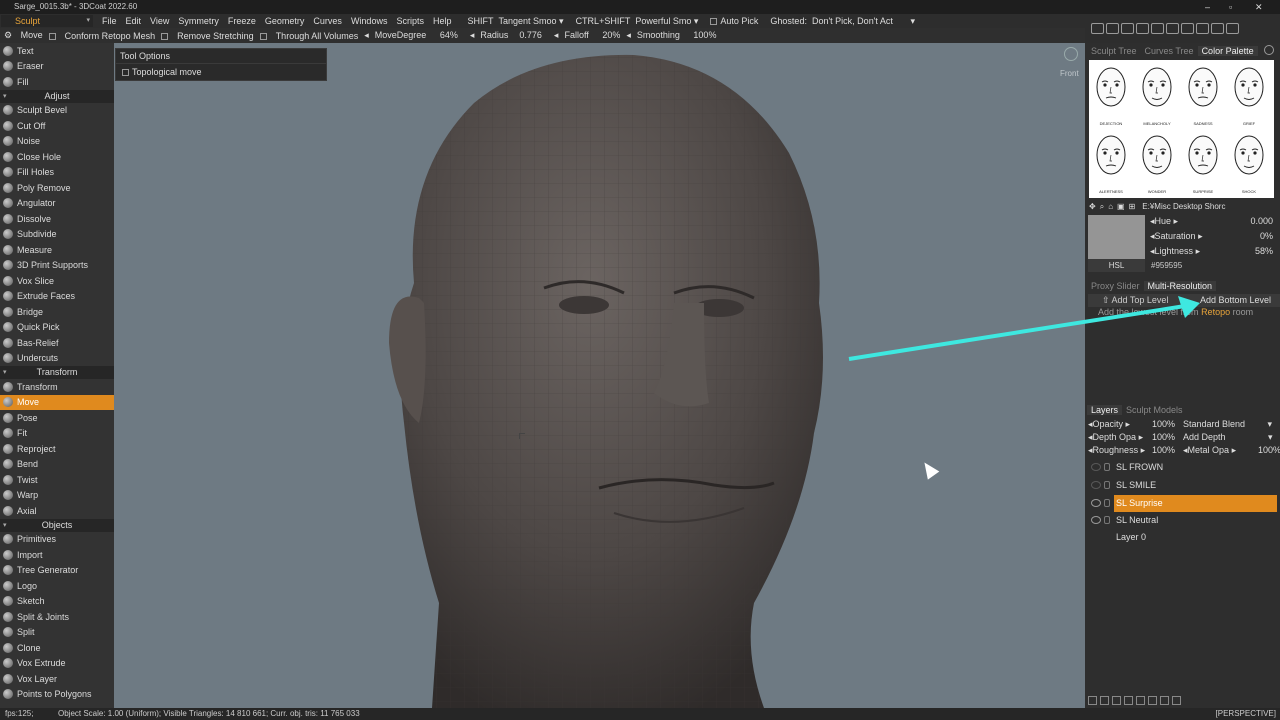  What do you see at coordinates (1142, 28) in the screenshot?
I see `light-icon` at bounding box center [1142, 28].